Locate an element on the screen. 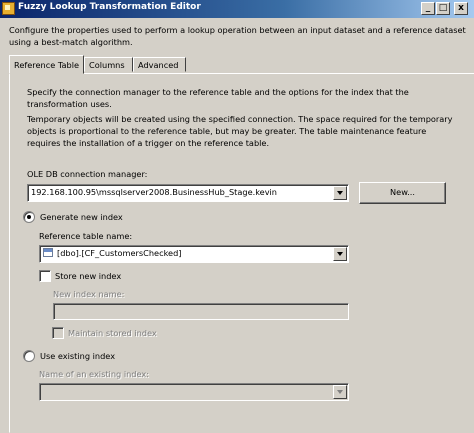 The image size is (474, 433). existing-index-label: Name of an existing index: is located at coordinates (94, 374).